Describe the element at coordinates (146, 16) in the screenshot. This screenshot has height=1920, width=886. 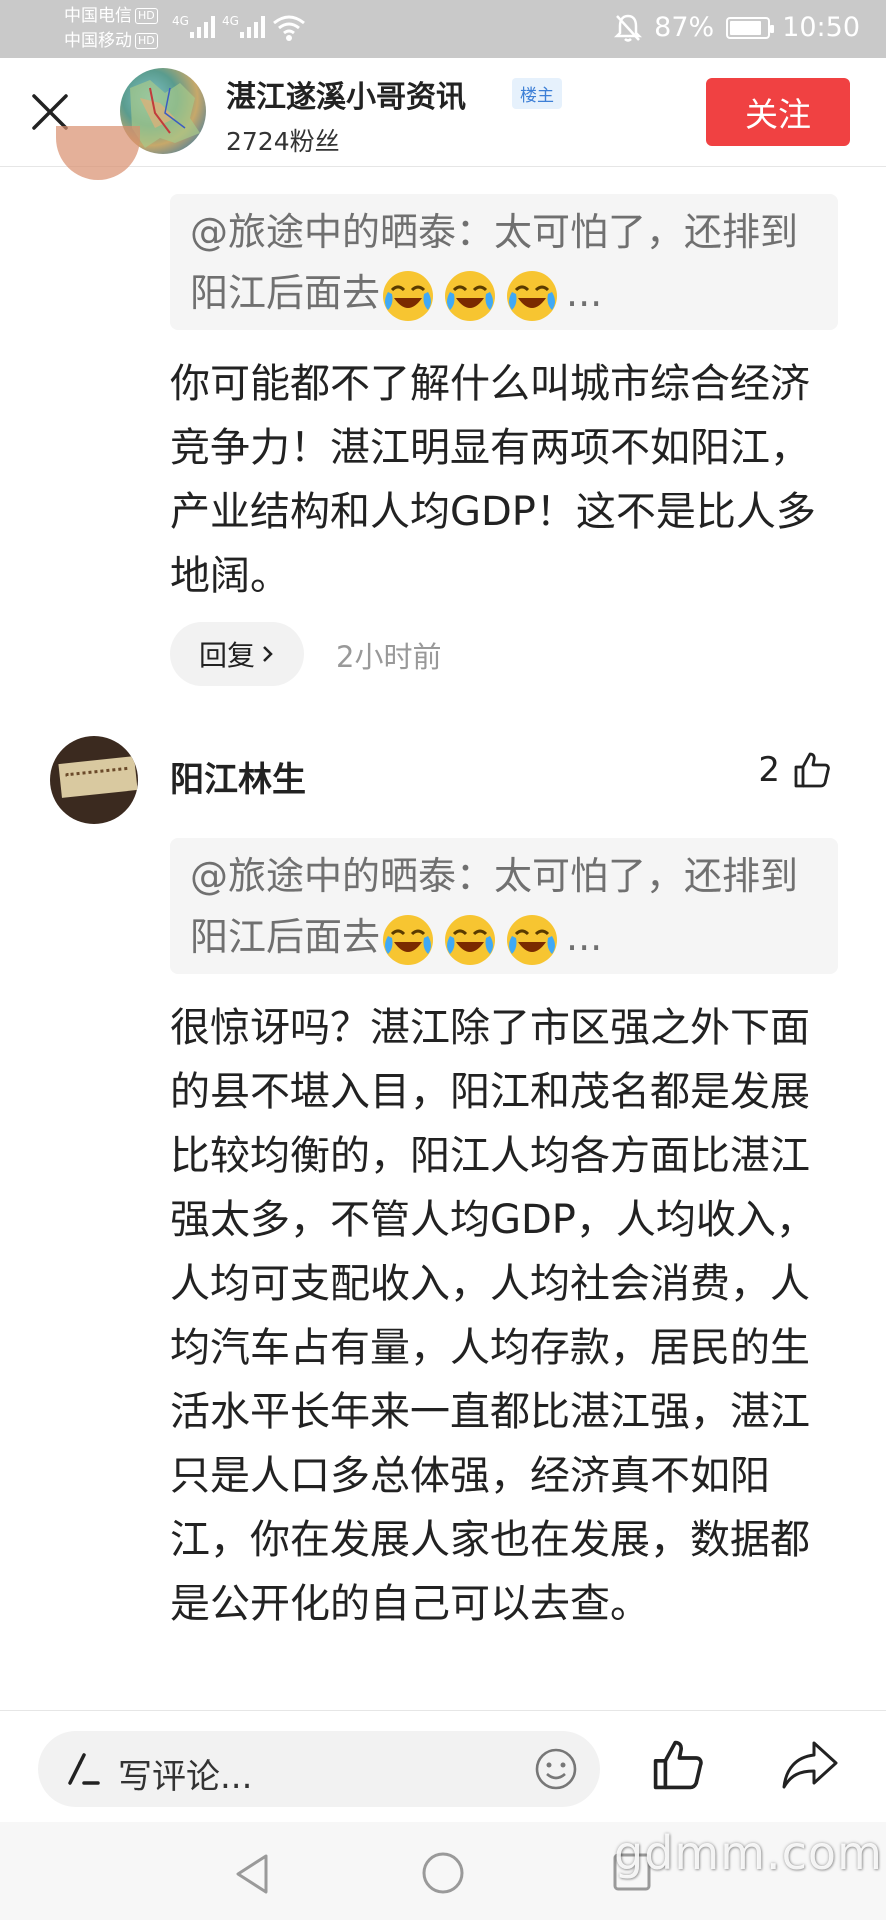
I see `hd-badge-1: HD` at that location.